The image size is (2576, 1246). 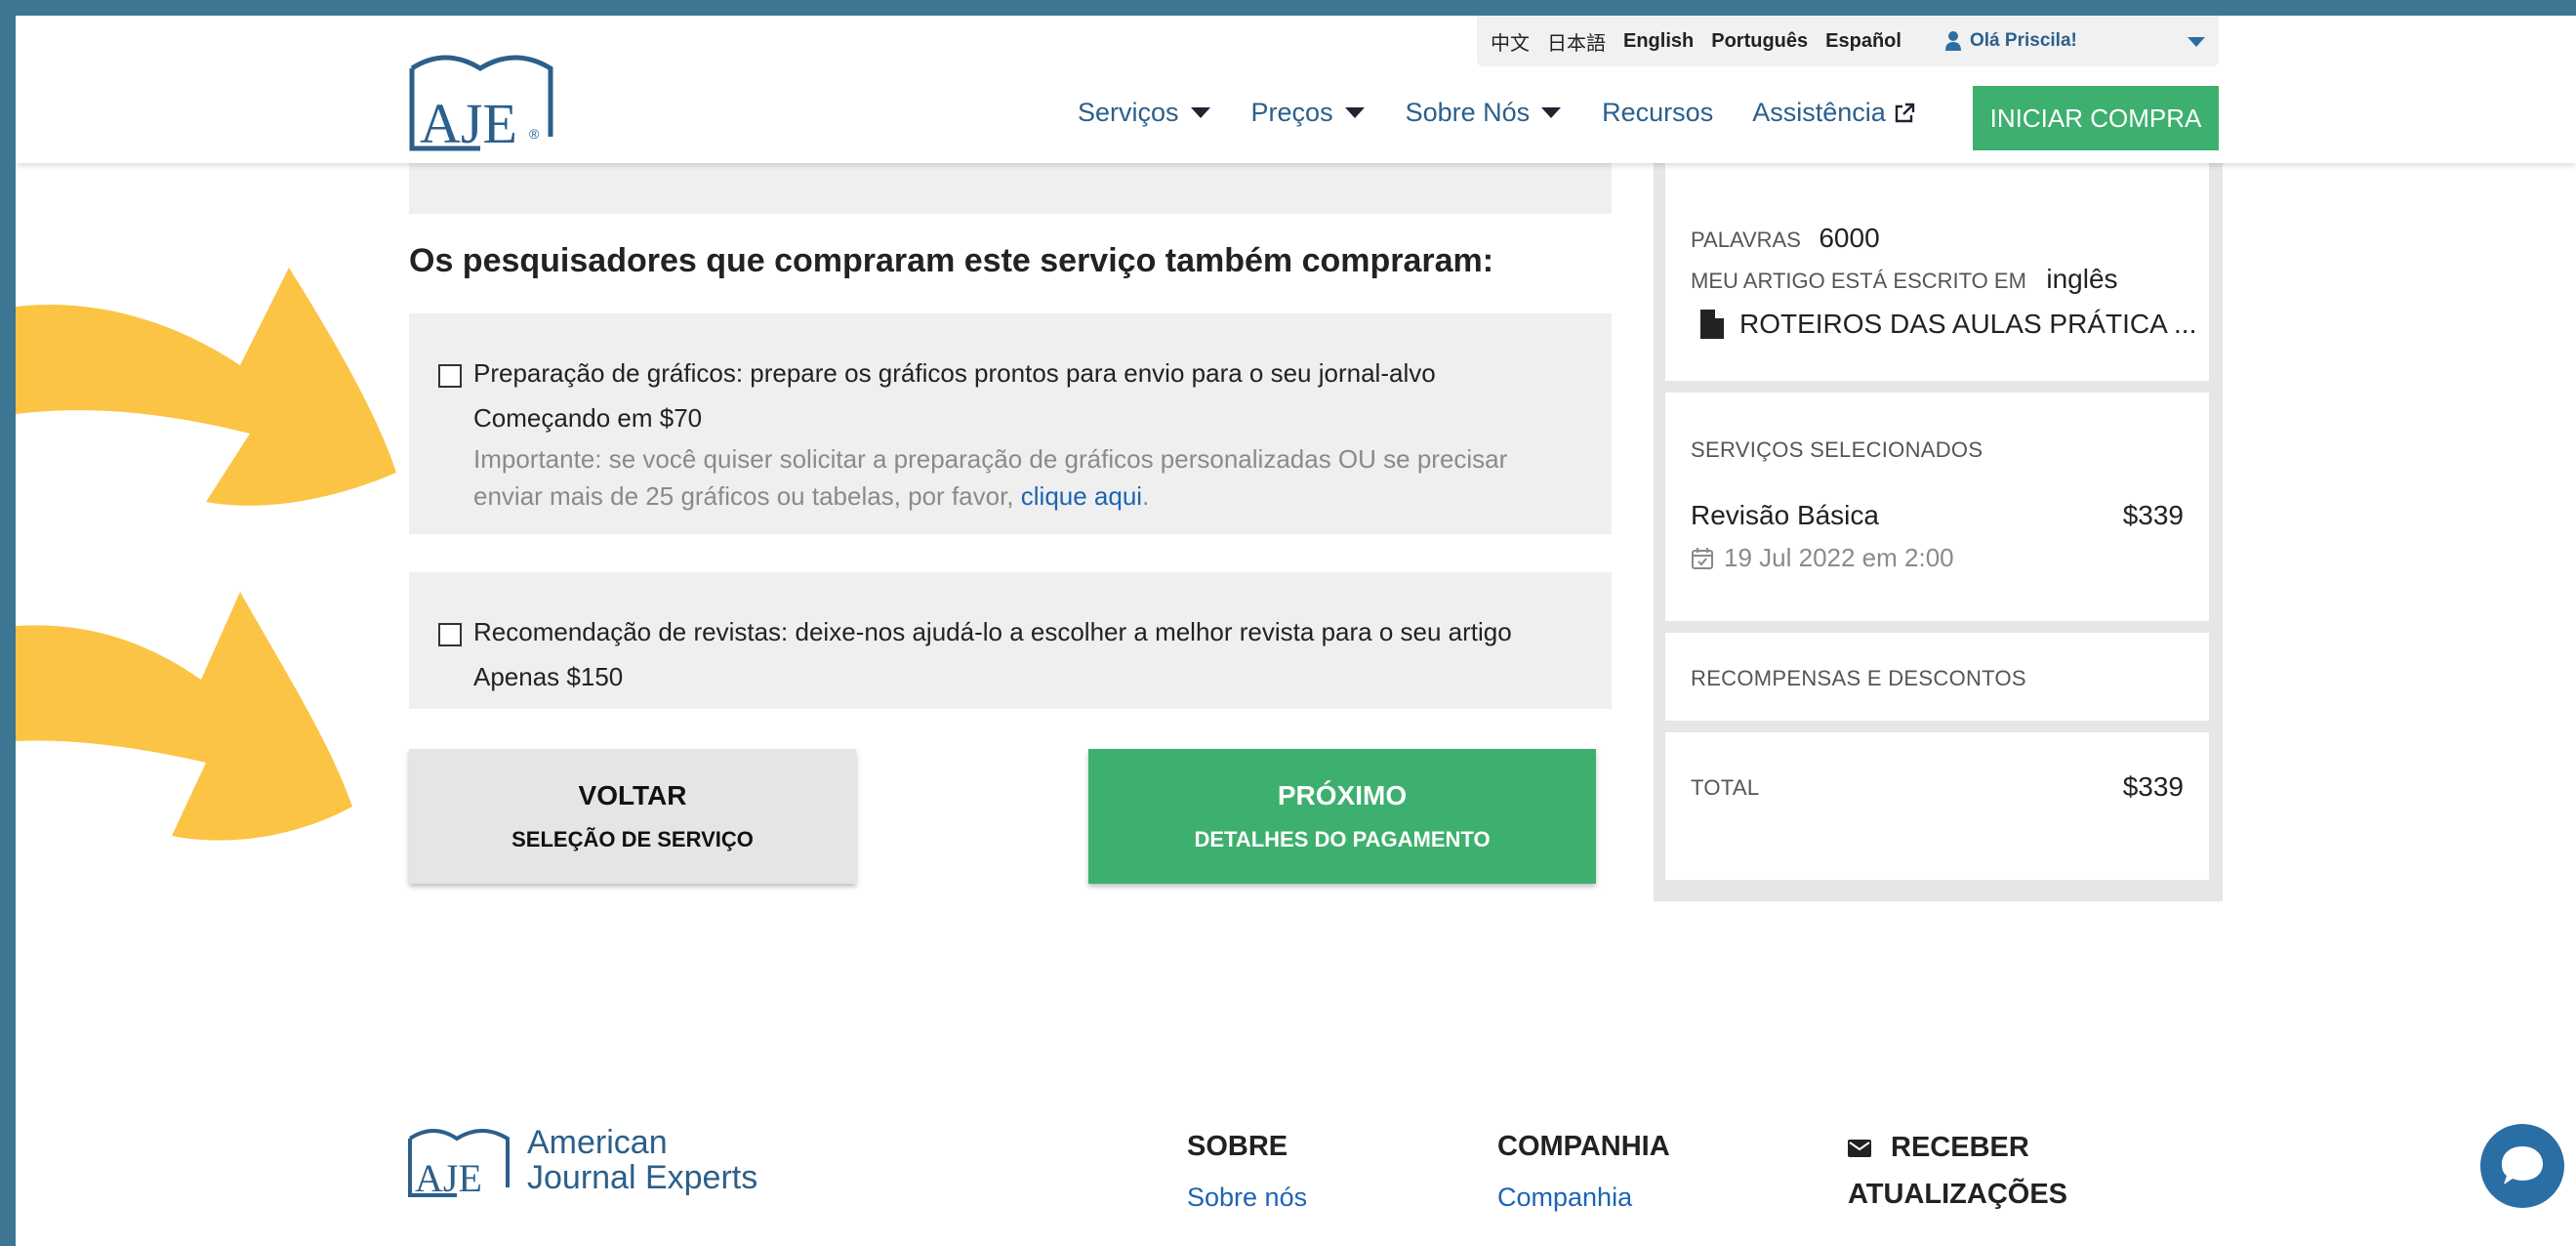 I want to click on rewards-title: RECOMPENSAS E DESCONTOS, so click(x=1858, y=678).